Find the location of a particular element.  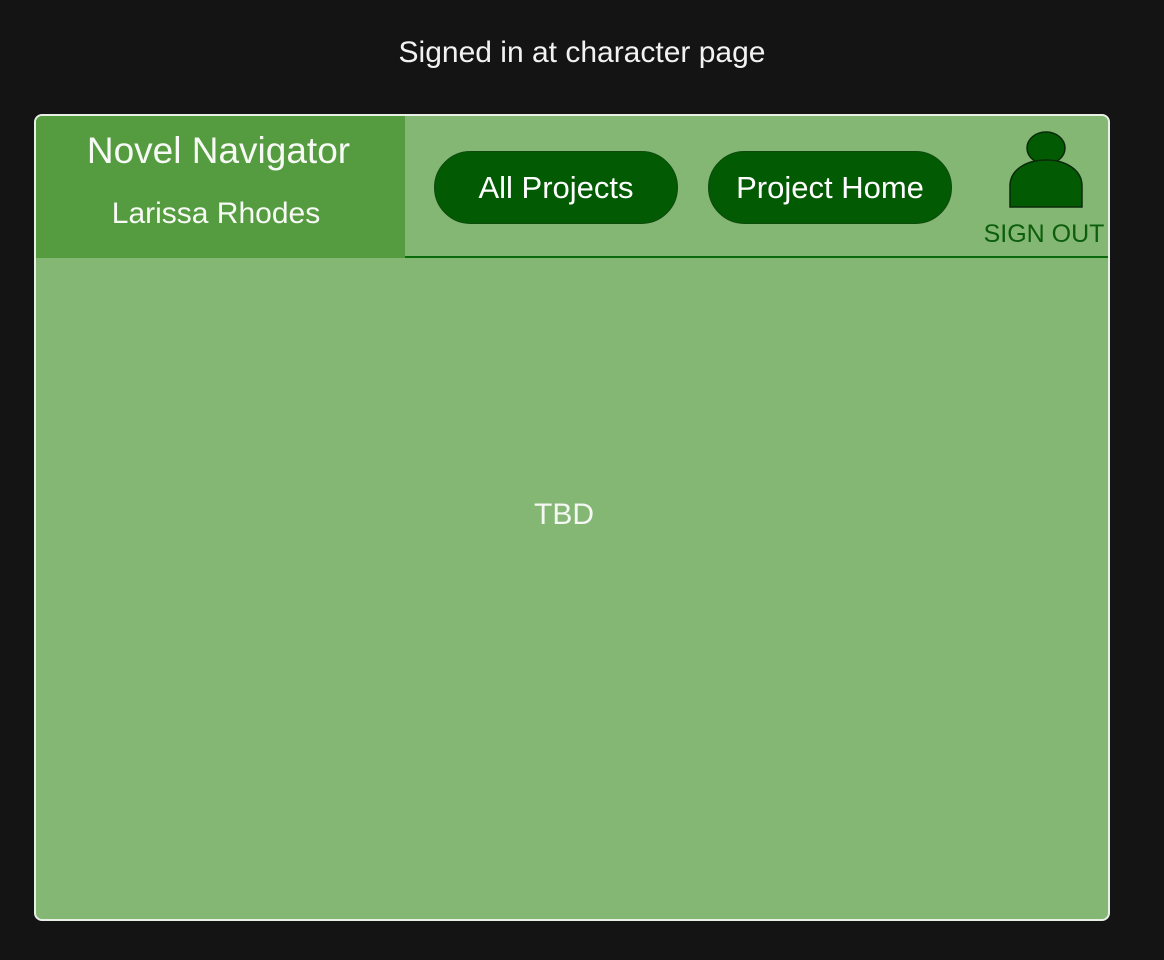

page-caption: Signed in at character page is located at coordinates (582, 52).